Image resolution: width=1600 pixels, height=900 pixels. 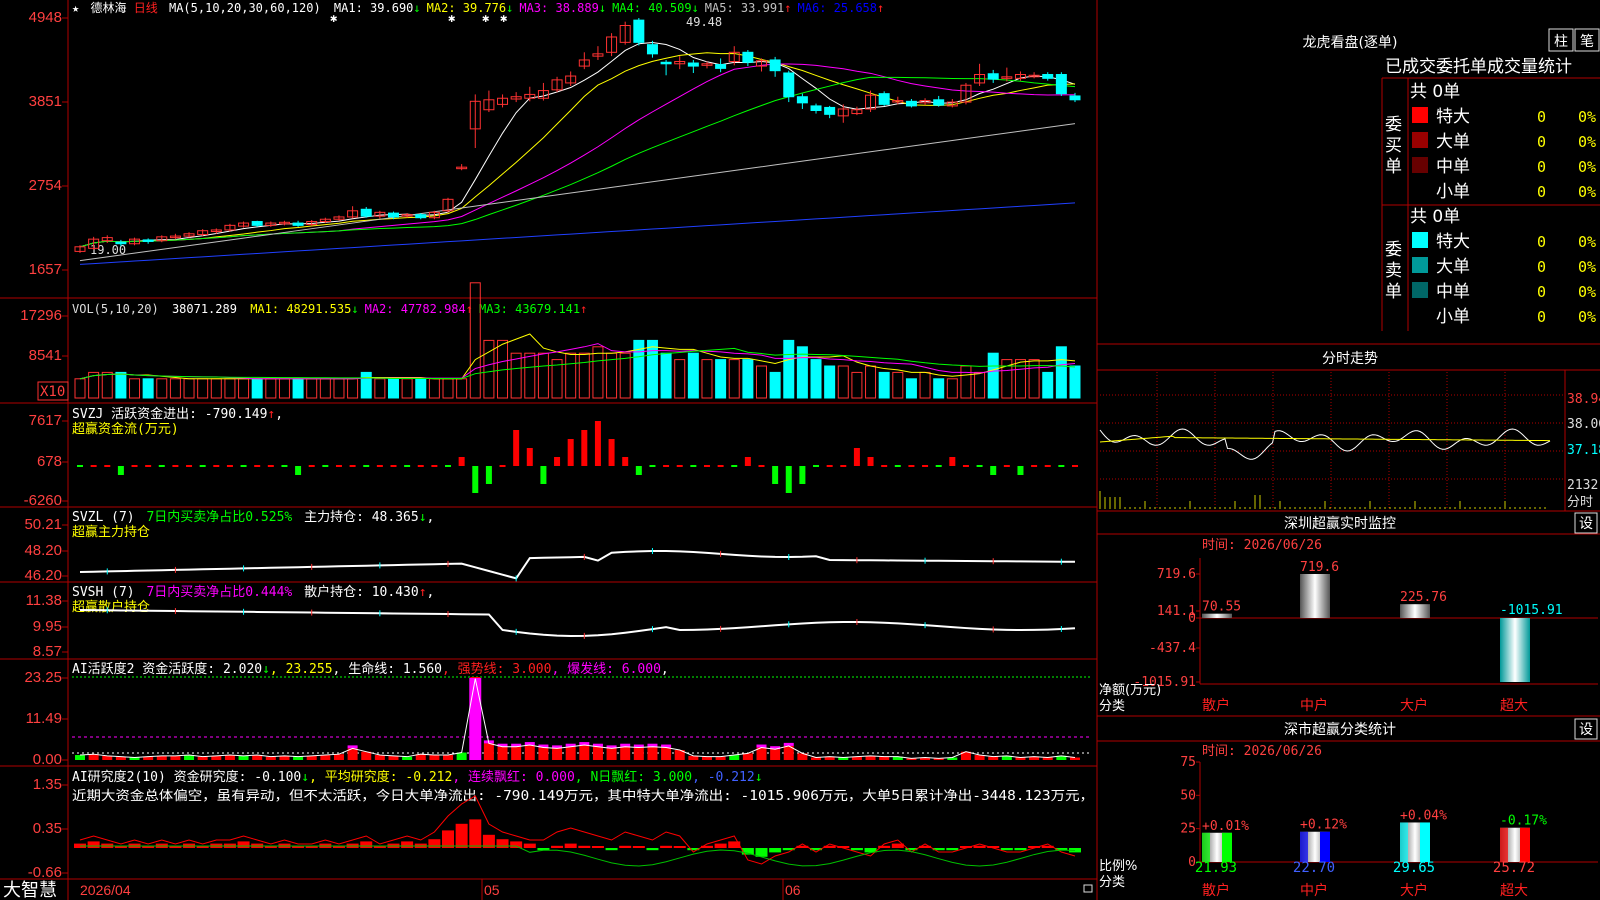 What do you see at coordinates (105, 890) in the screenshot?
I see `date-start: 2026/04` at bounding box center [105, 890].